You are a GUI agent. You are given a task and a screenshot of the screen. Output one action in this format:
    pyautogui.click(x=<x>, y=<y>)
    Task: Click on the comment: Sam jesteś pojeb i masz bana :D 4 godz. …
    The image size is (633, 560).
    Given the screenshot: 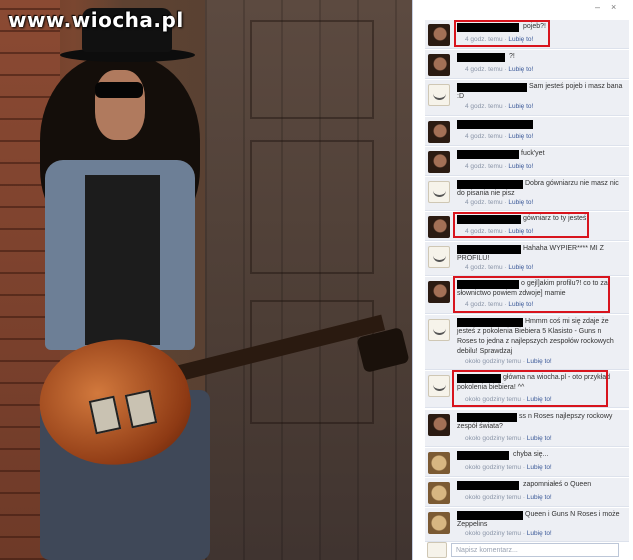 What is the action you would take?
    pyautogui.click(x=527, y=98)
    